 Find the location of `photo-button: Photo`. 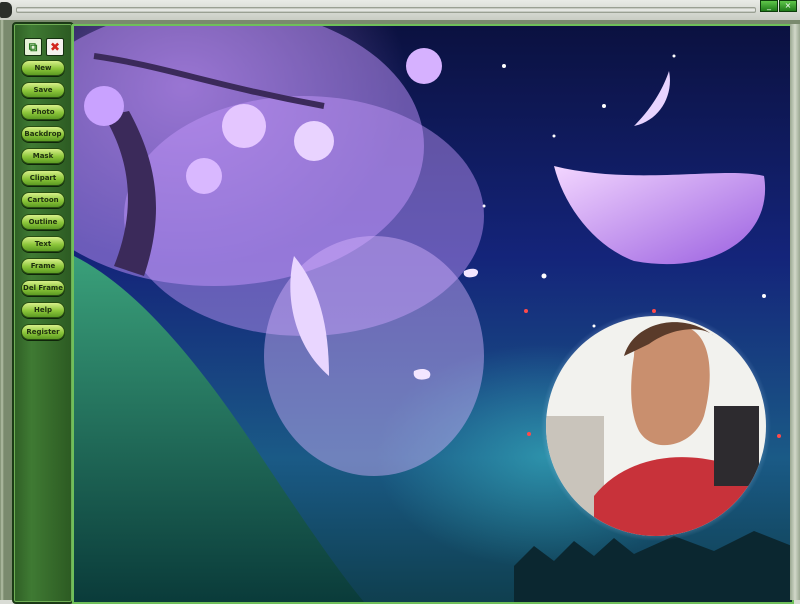

photo-button: Photo is located at coordinates (43, 112).